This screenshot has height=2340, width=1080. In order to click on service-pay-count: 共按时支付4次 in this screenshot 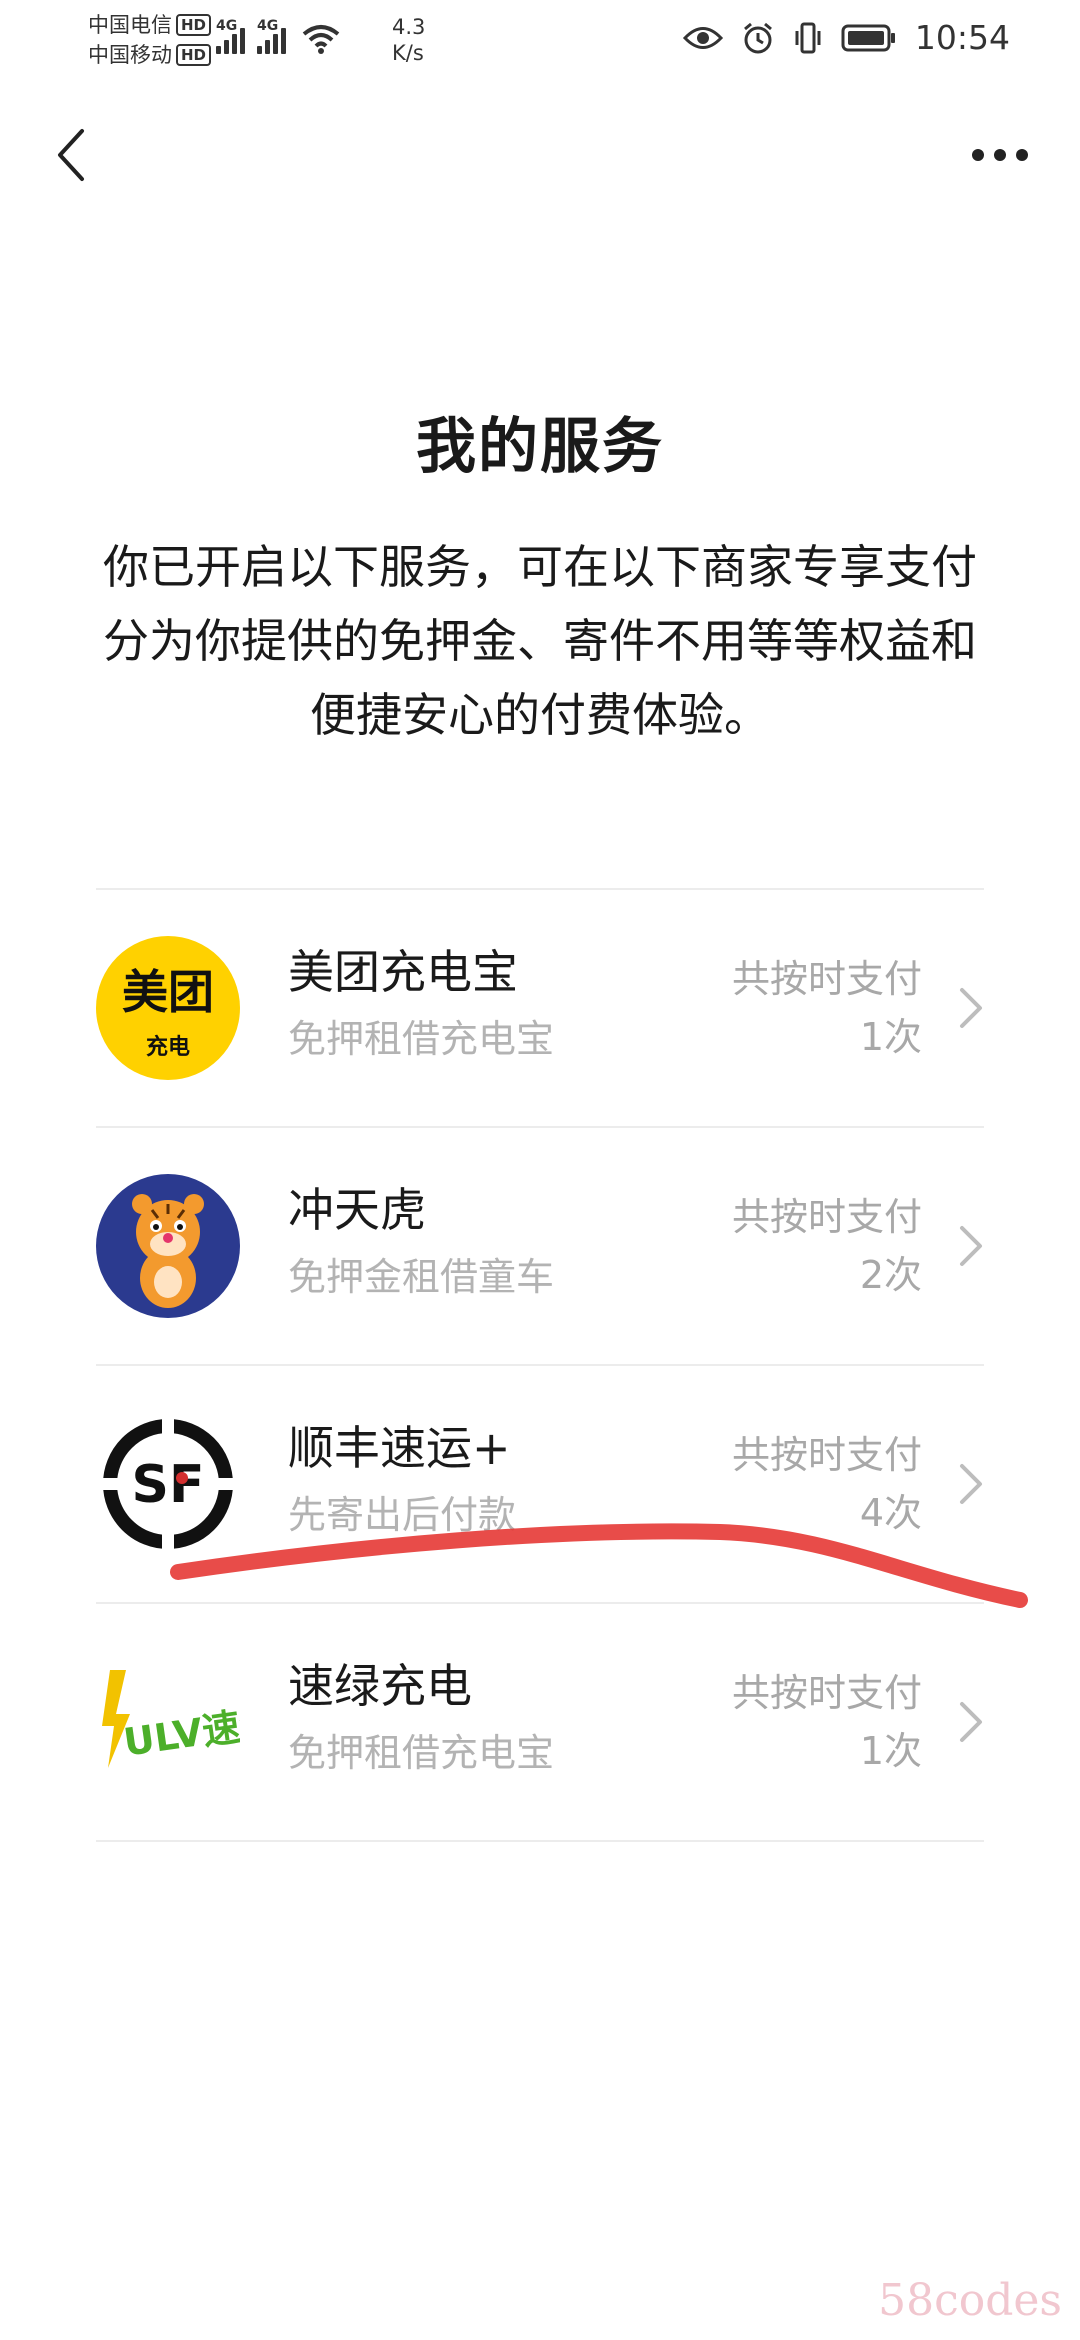, I will do `click(827, 1484)`.